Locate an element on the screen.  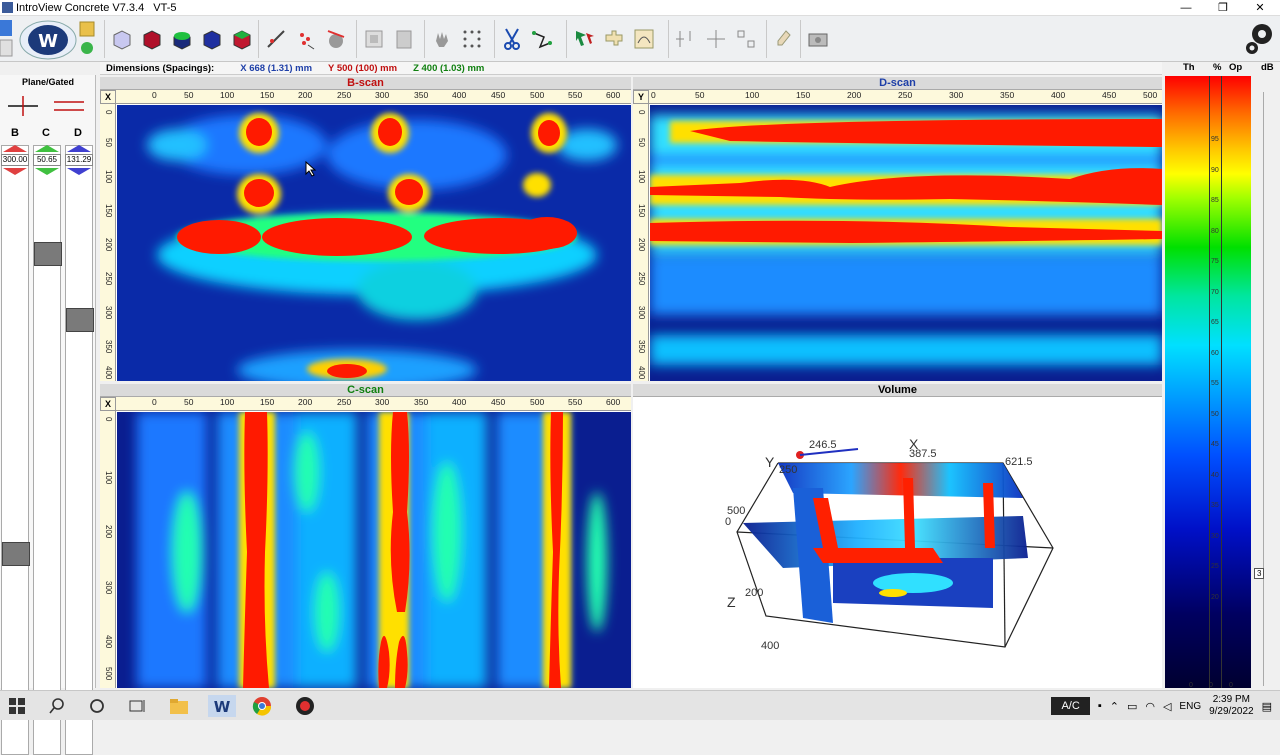
tray-chevron-icon: ⌃ is located at coordinates (1114, 706).